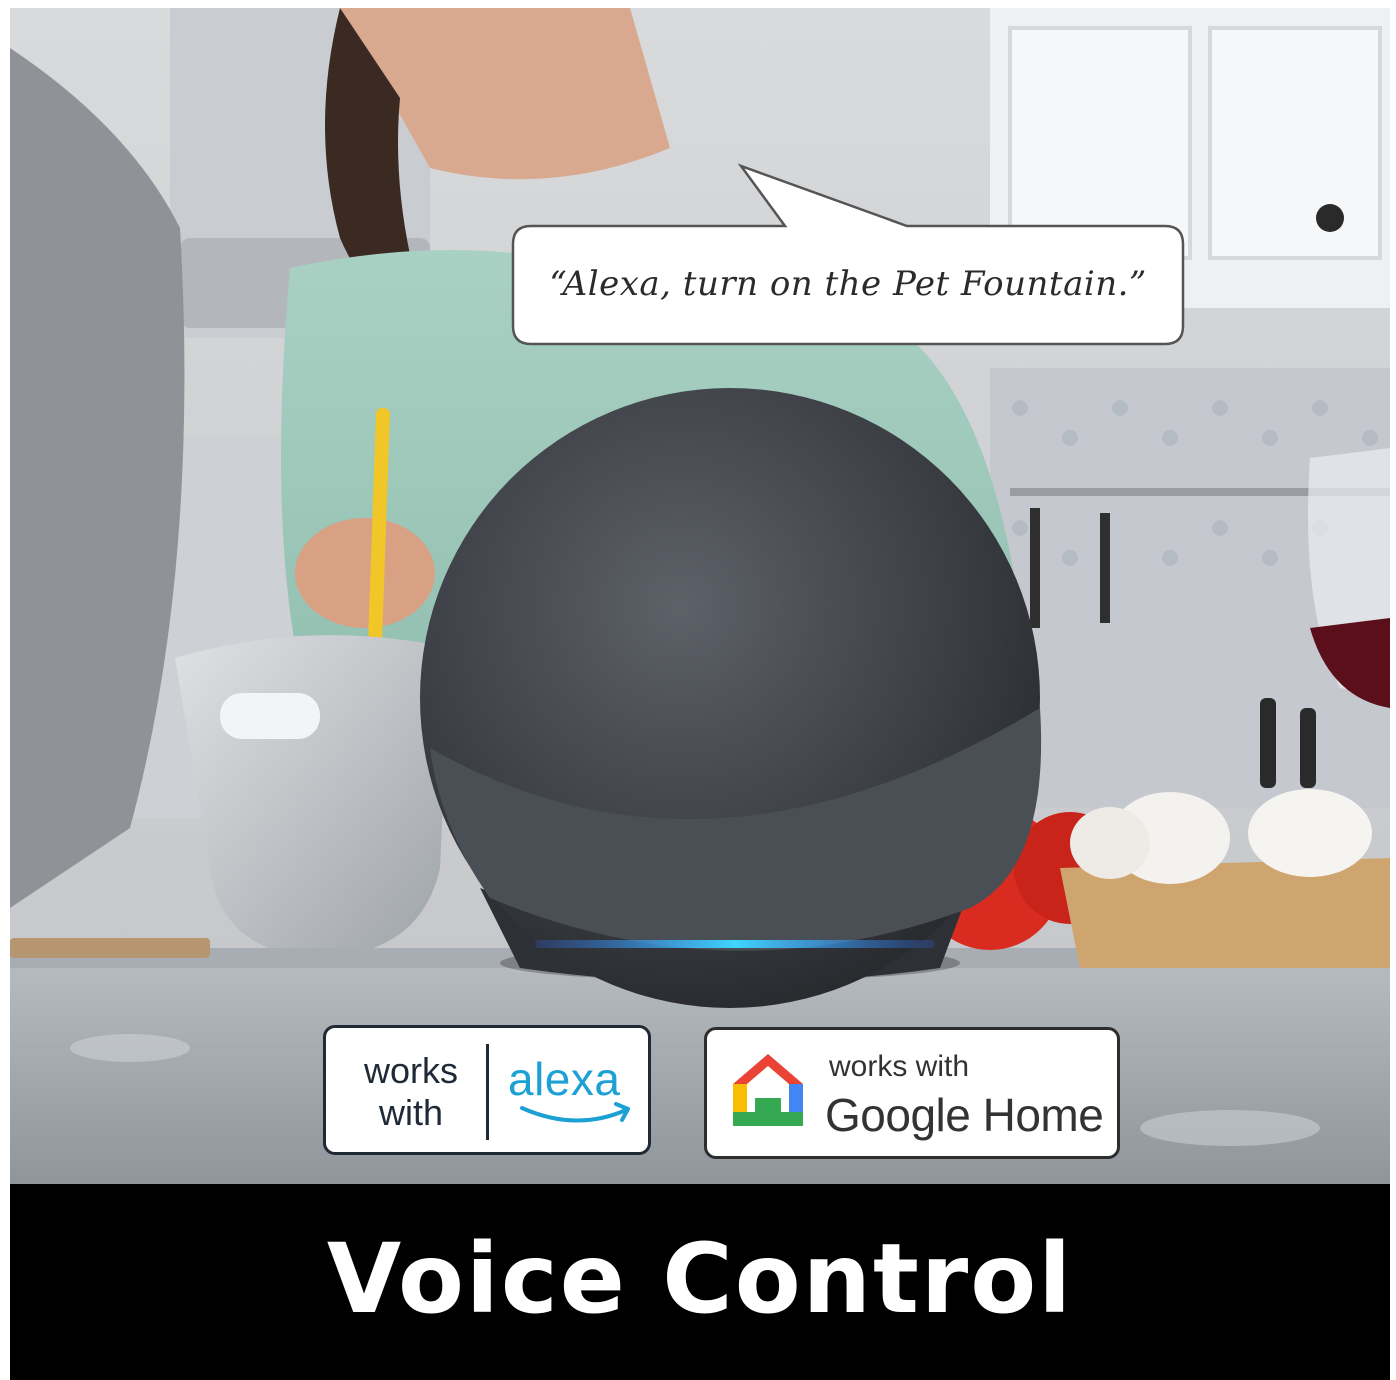 This screenshot has height=1380, width=1396. Describe the element at coordinates (700, 1279) in the screenshot. I see `footer-title: Voice Control` at that location.